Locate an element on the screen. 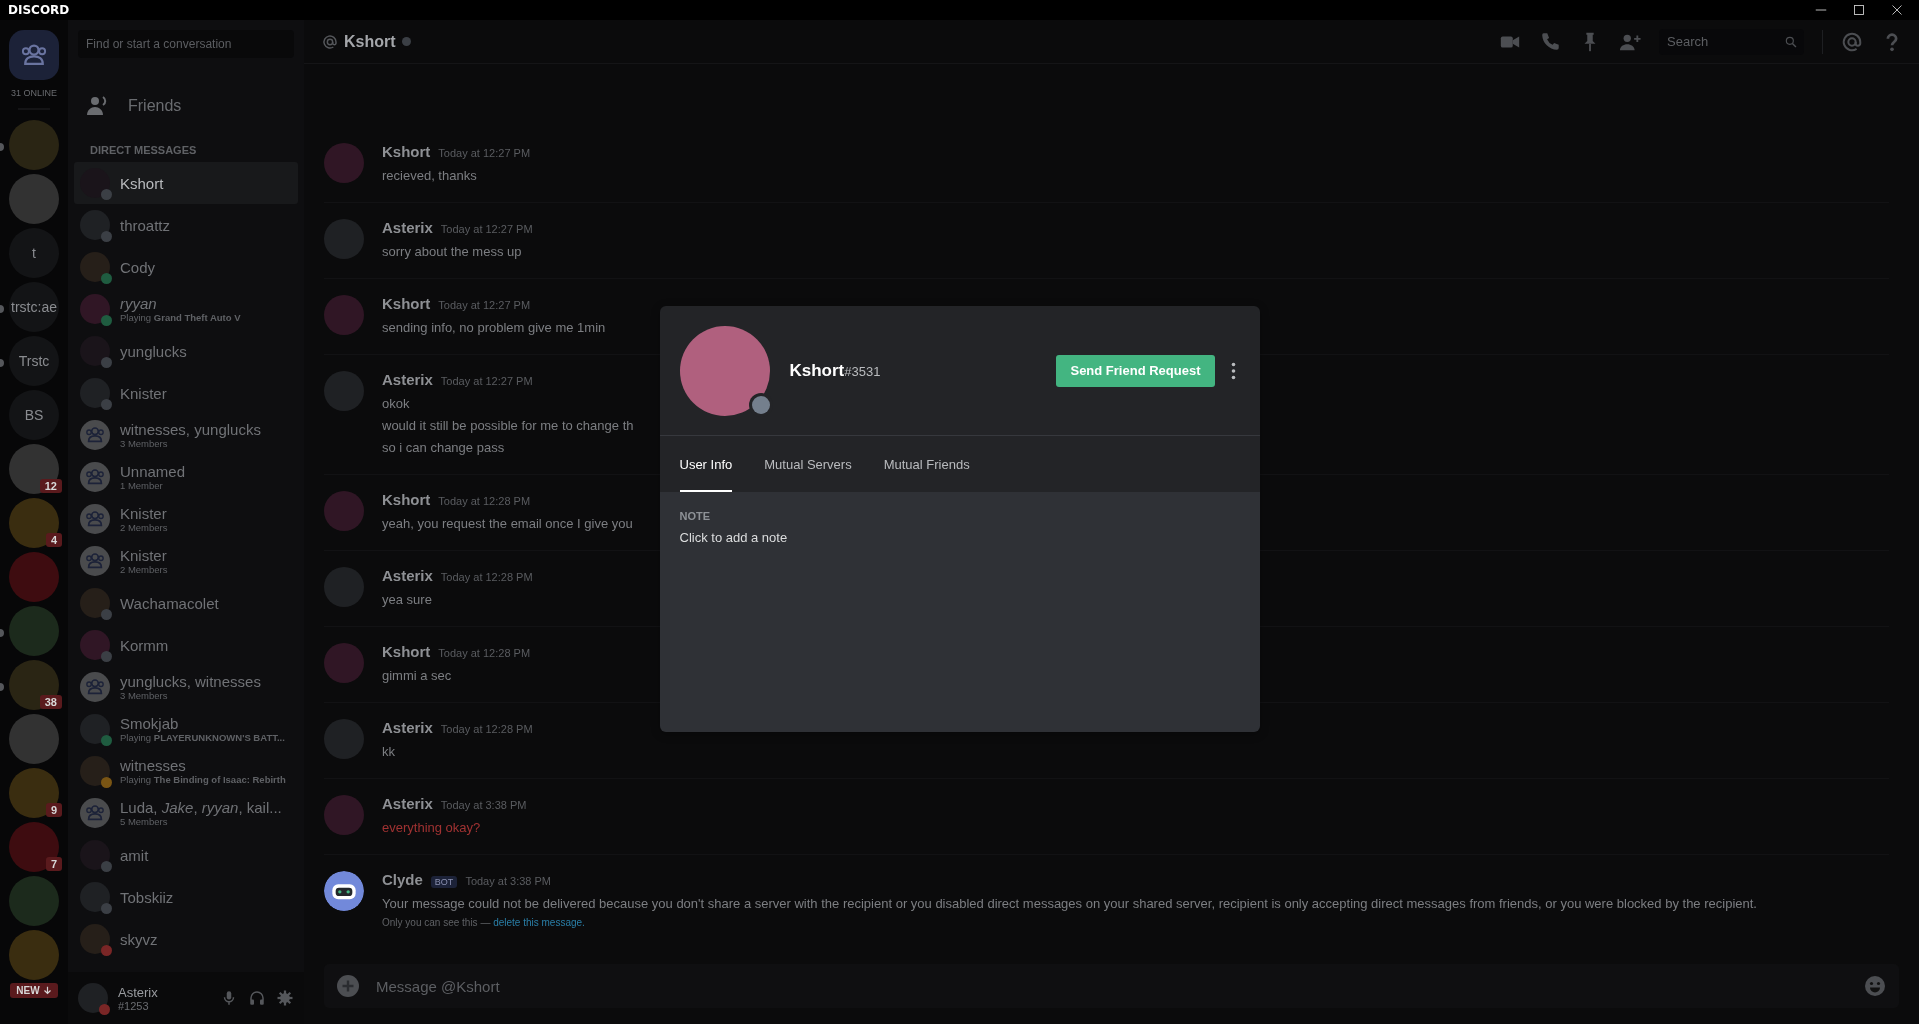 The image size is (1919, 1024). bot-avatar-icon is located at coordinates (344, 891).